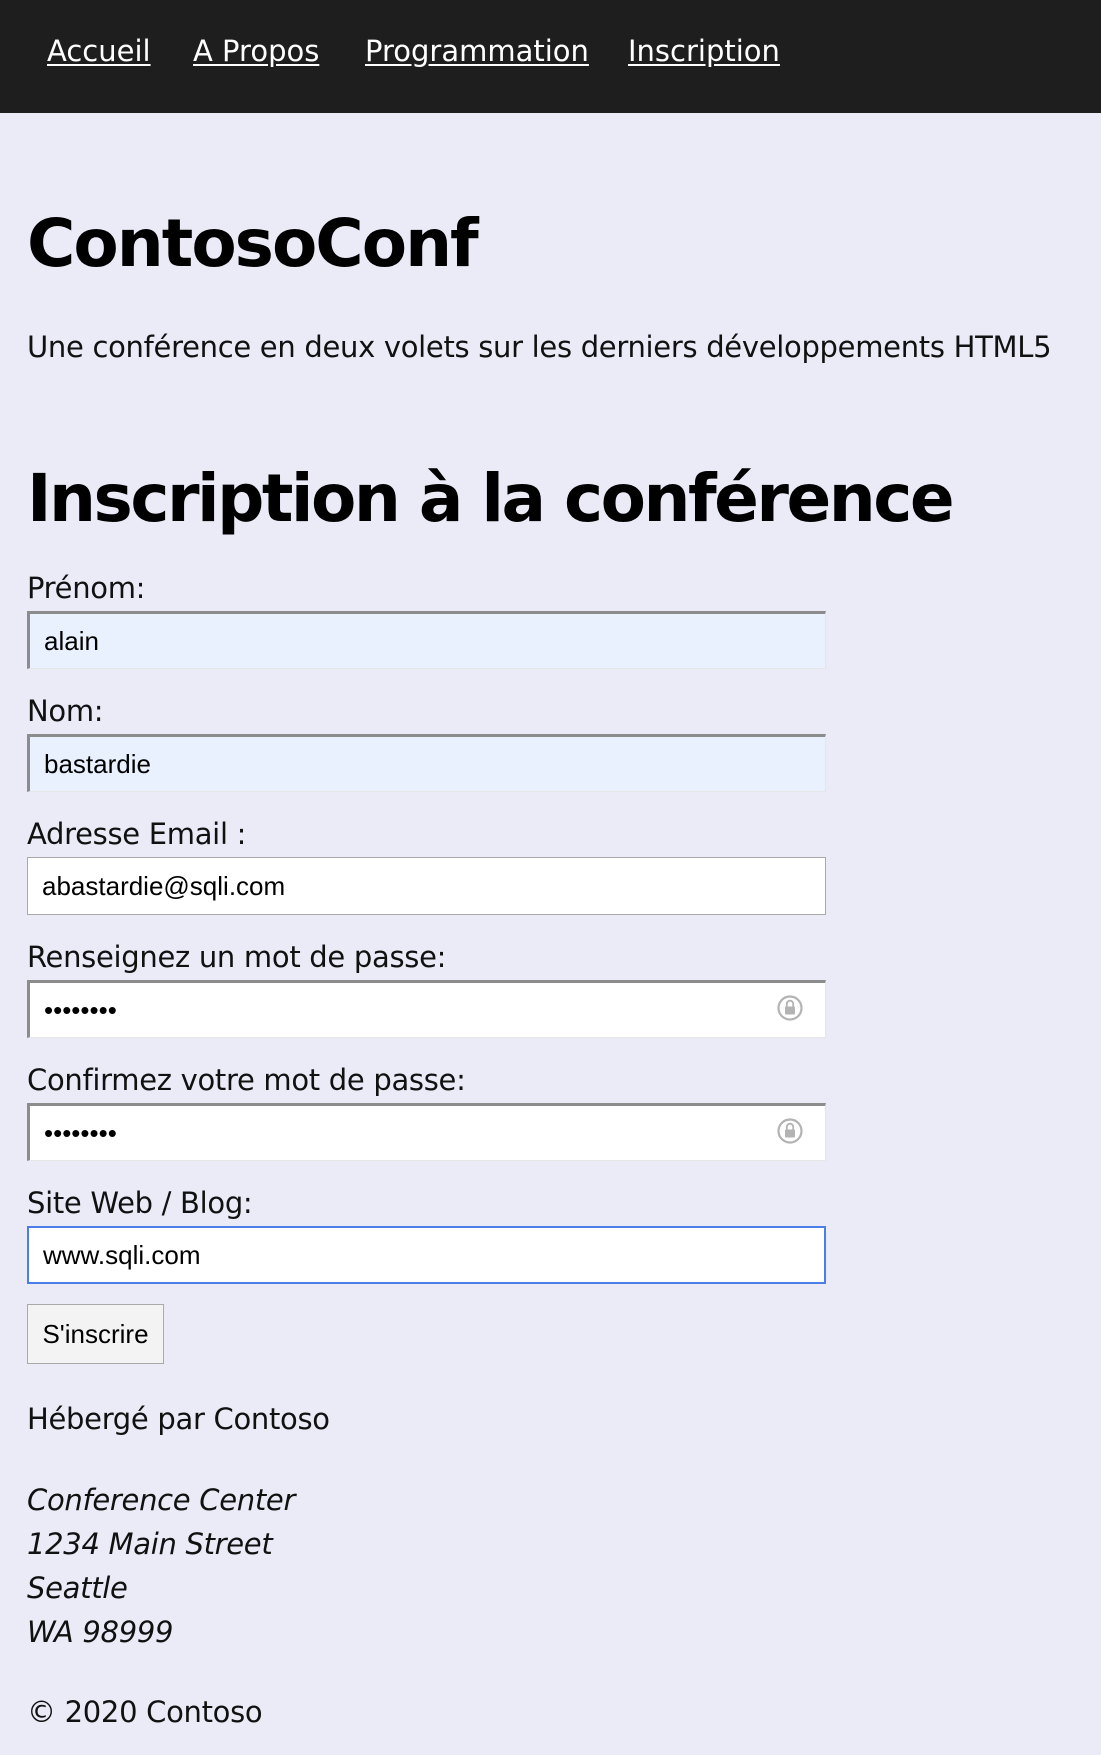  Describe the element at coordinates (426, 1255) in the screenshot. I see `website-input` at that location.